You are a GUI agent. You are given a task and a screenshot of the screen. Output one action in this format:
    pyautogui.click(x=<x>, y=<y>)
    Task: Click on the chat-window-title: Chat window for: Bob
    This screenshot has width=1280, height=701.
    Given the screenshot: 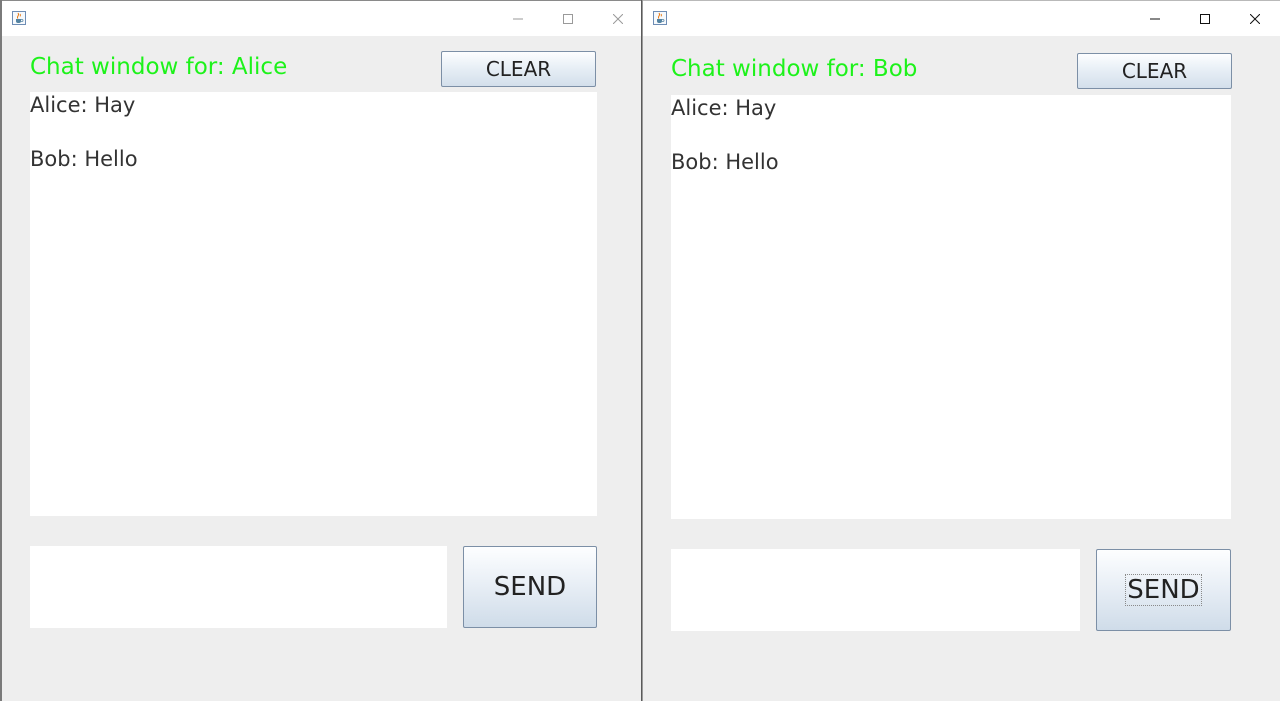 What is the action you would take?
    pyautogui.click(x=794, y=69)
    